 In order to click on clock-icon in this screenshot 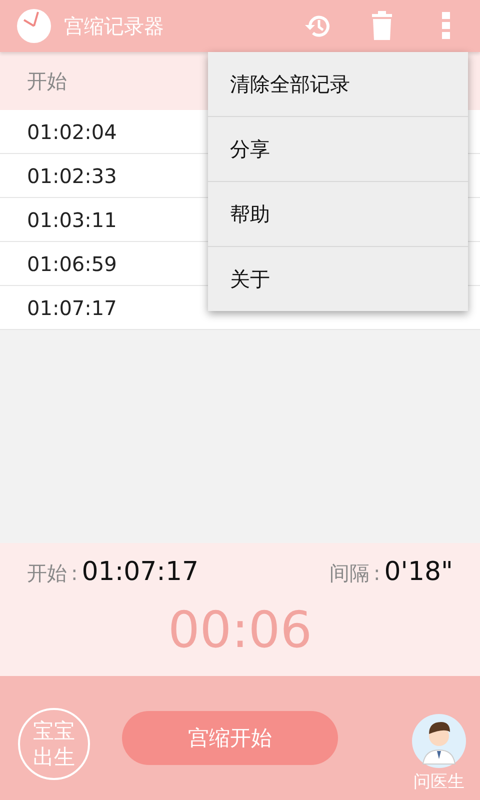, I will do `click(34, 26)`.